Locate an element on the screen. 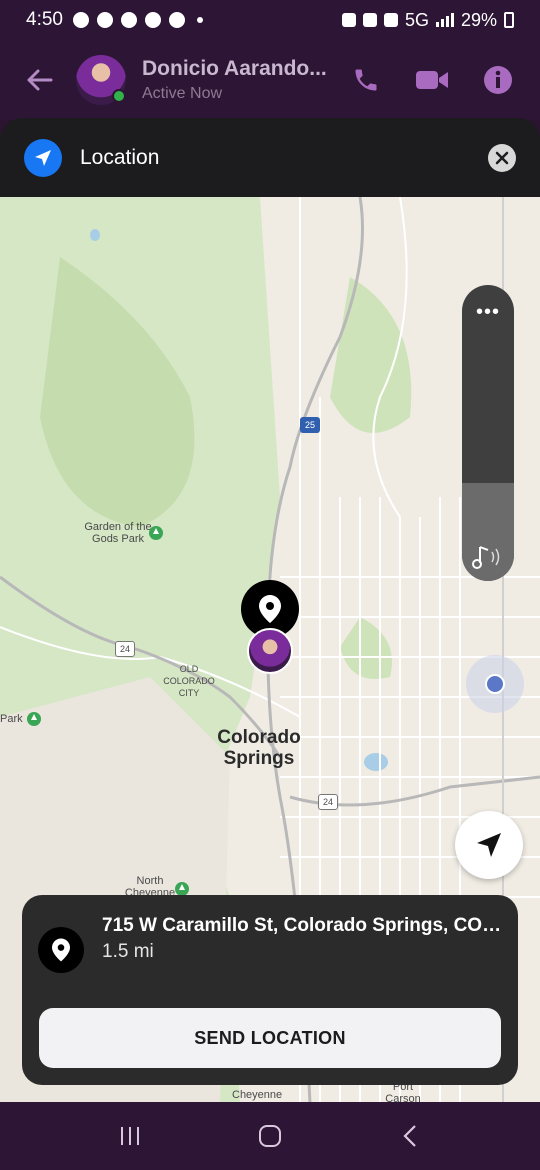 The height and width of the screenshot is (1170, 540). system-nav-bar is located at coordinates (270, 1136).